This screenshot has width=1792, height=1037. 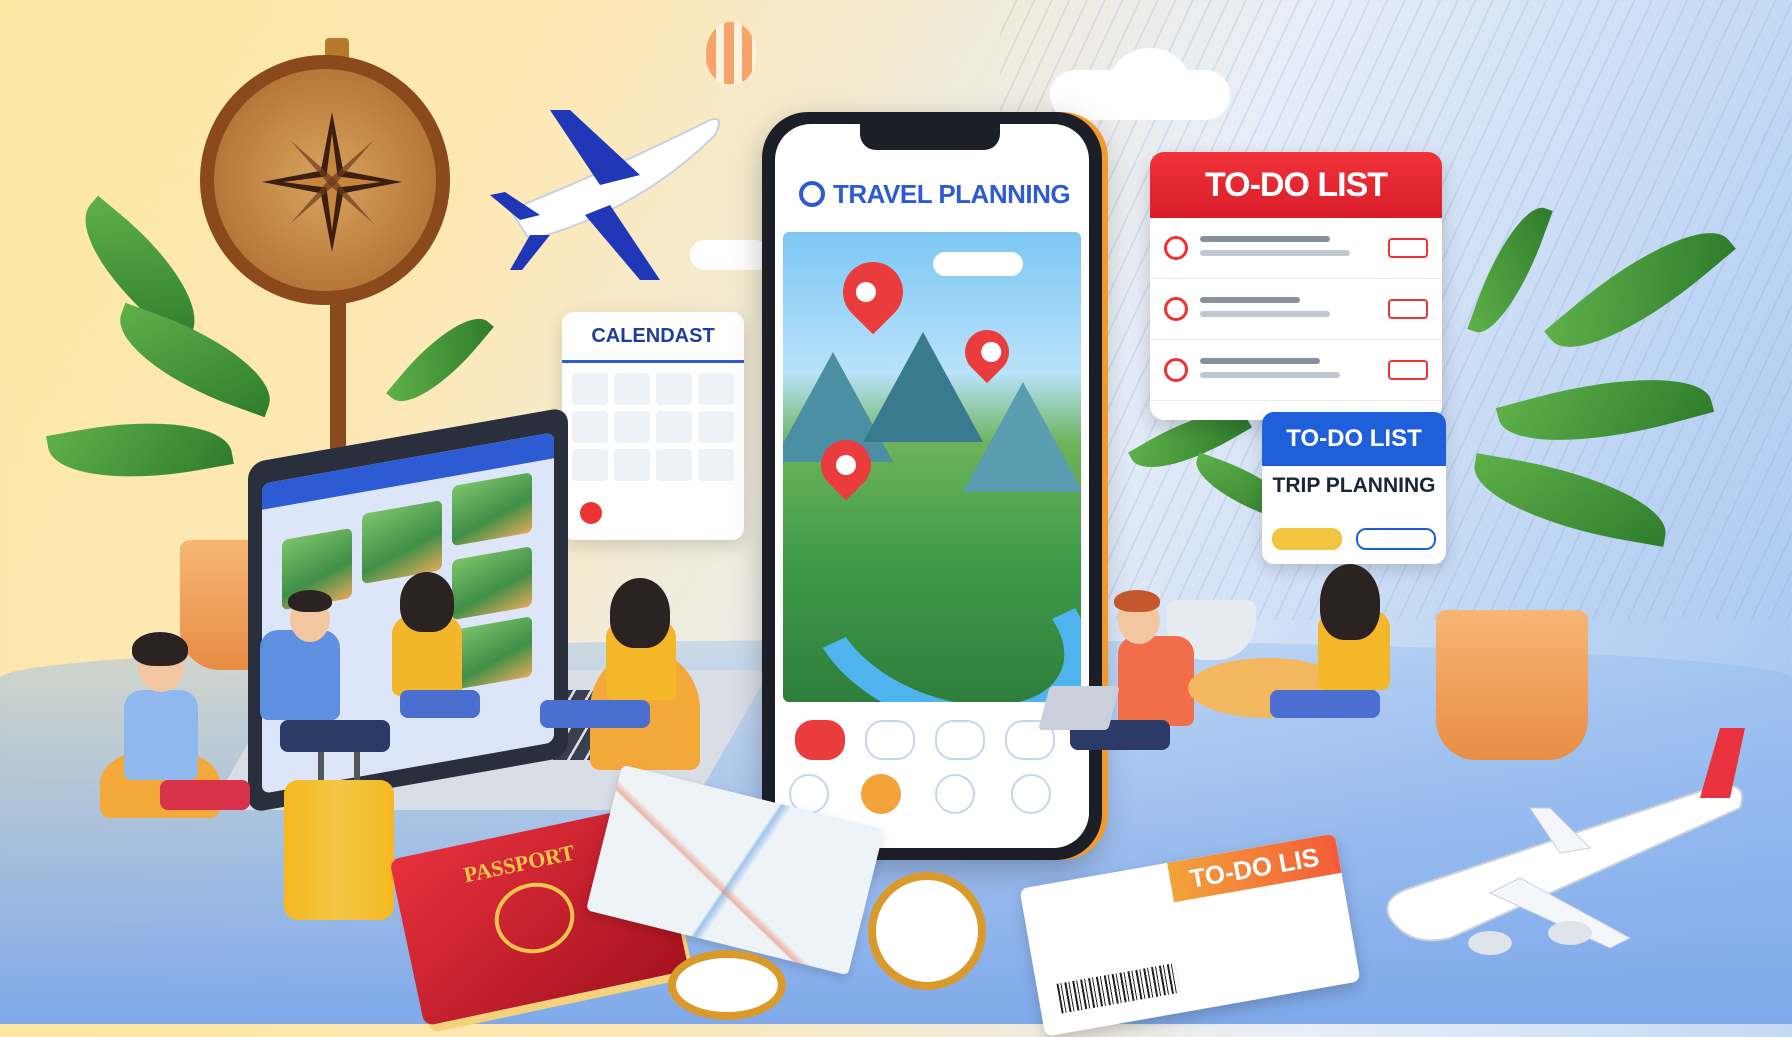 What do you see at coordinates (1307, 539) in the screenshot?
I see `trip-action-button` at bounding box center [1307, 539].